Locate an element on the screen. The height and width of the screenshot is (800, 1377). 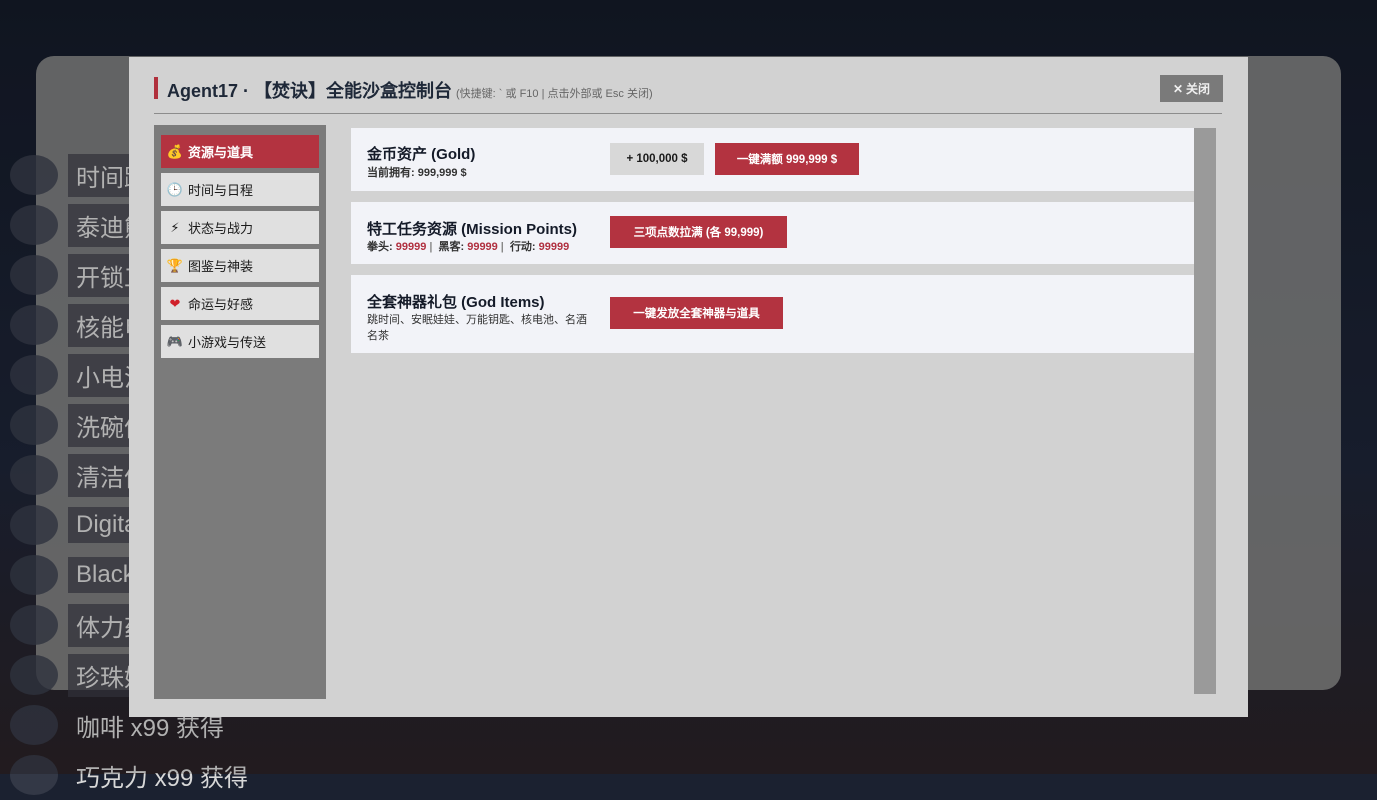
gold-owned: 当前拥有: 999,999 $ is located at coordinates (417, 172).